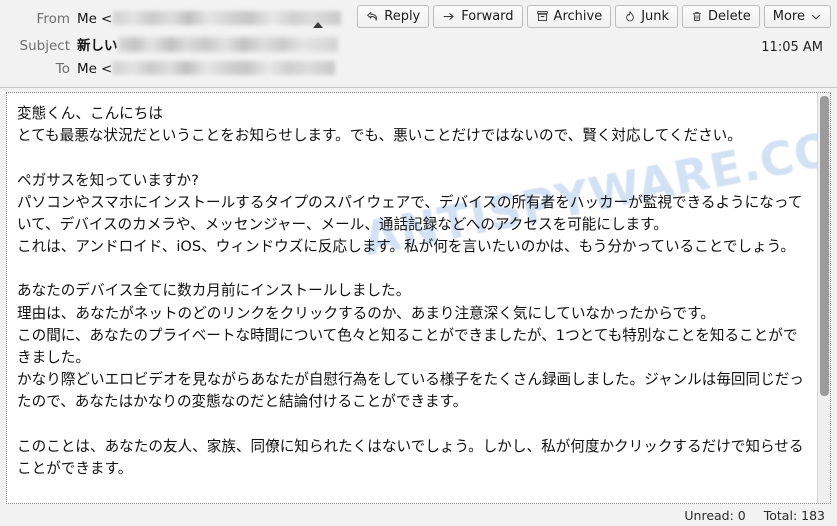 This screenshot has width=837, height=526. I want to click on reply-icon, so click(372, 16).